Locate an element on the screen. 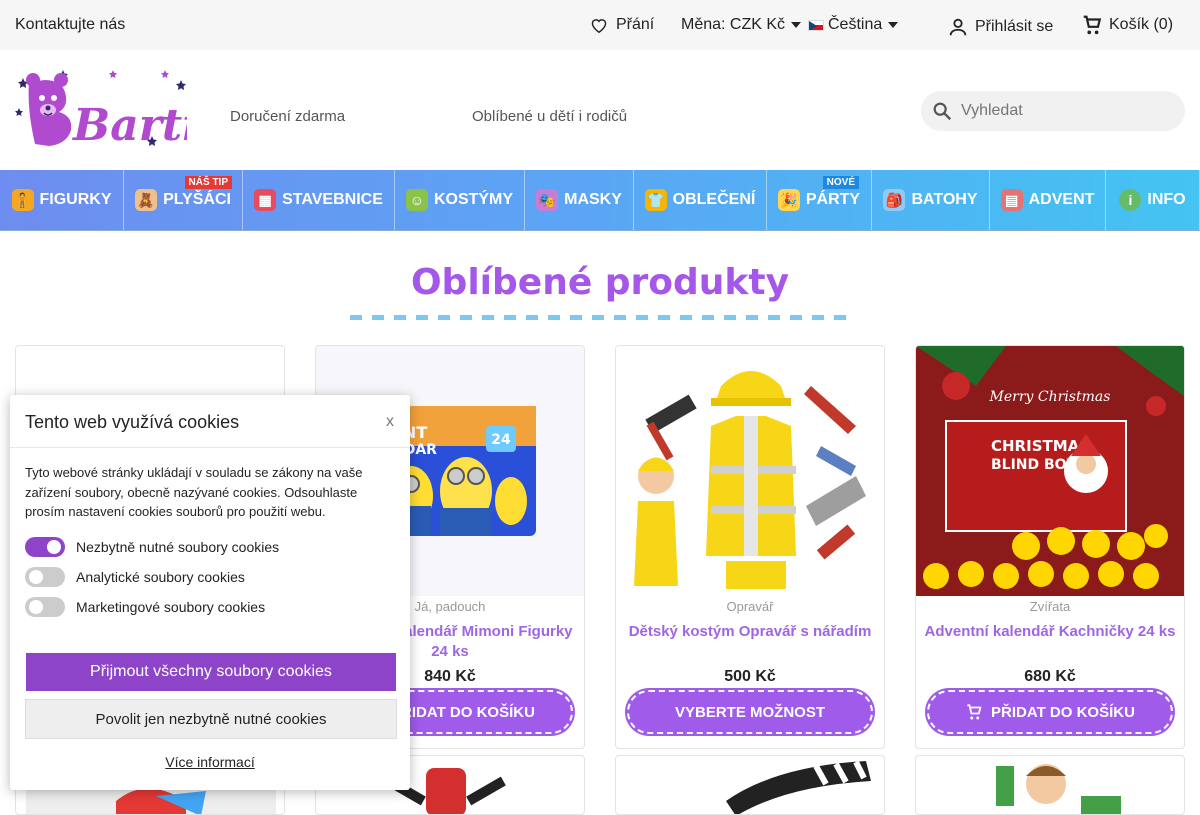 The height and width of the screenshot is (815, 1200). cookie-option-label: Nezbytně nutné soubory cookies is located at coordinates (178, 547).